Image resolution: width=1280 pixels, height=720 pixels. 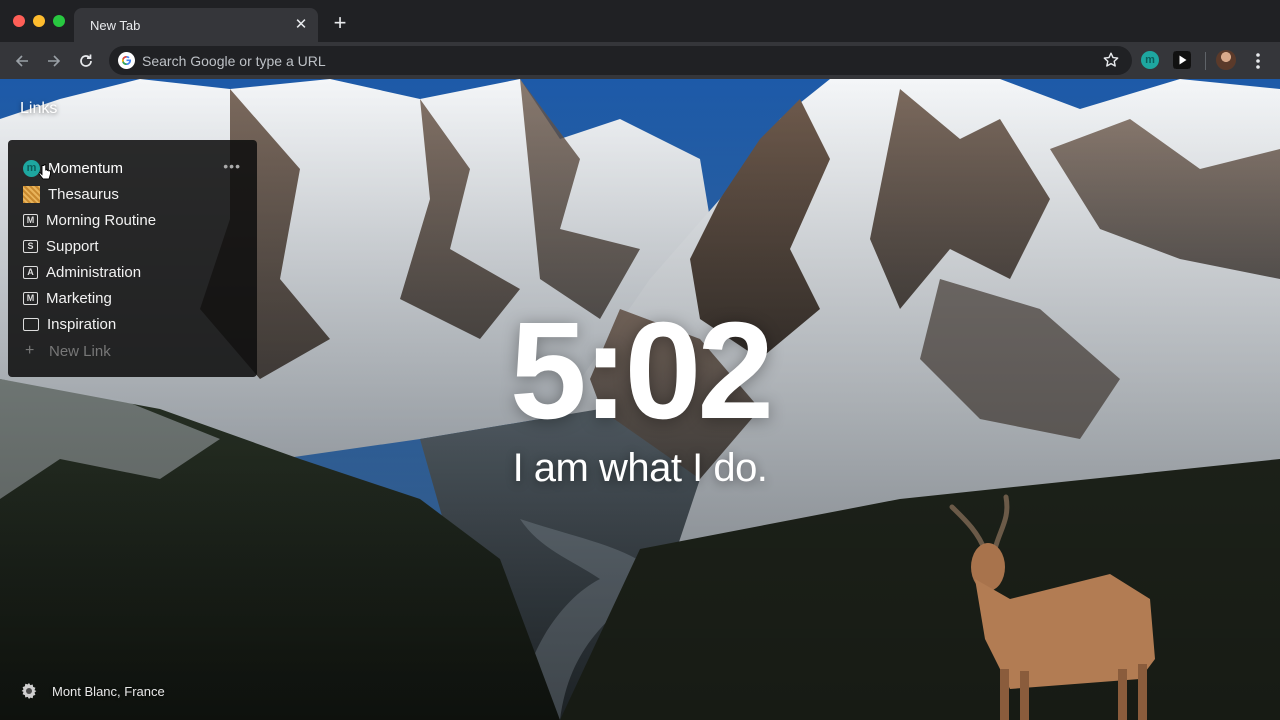 I want to click on hand-cursor-icon, so click(x=44, y=172).